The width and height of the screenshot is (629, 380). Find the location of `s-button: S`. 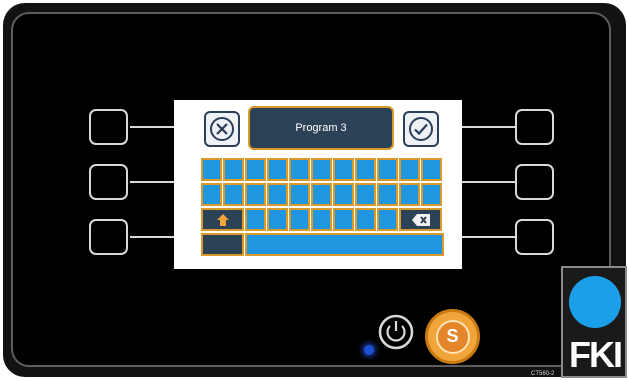

s-button: S is located at coordinates (452, 336).